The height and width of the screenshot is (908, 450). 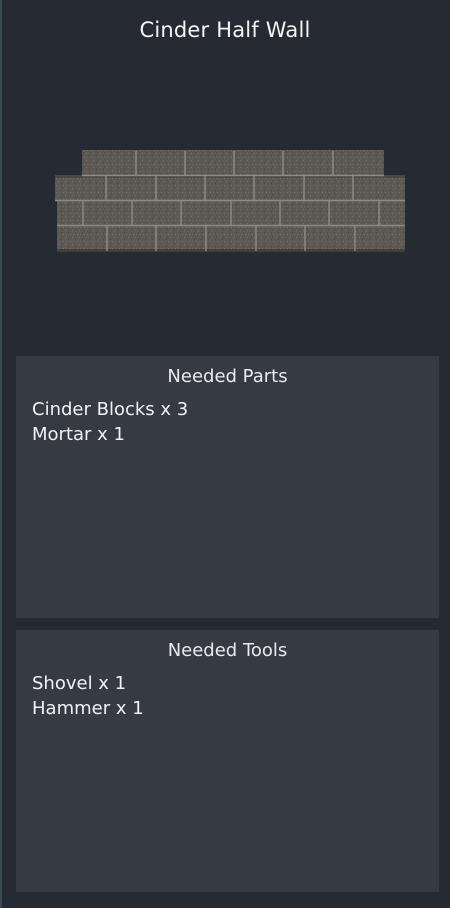 What do you see at coordinates (227, 376) in the screenshot?
I see `needed-parts-header: Needed Parts` at bounding box center [227, 376].